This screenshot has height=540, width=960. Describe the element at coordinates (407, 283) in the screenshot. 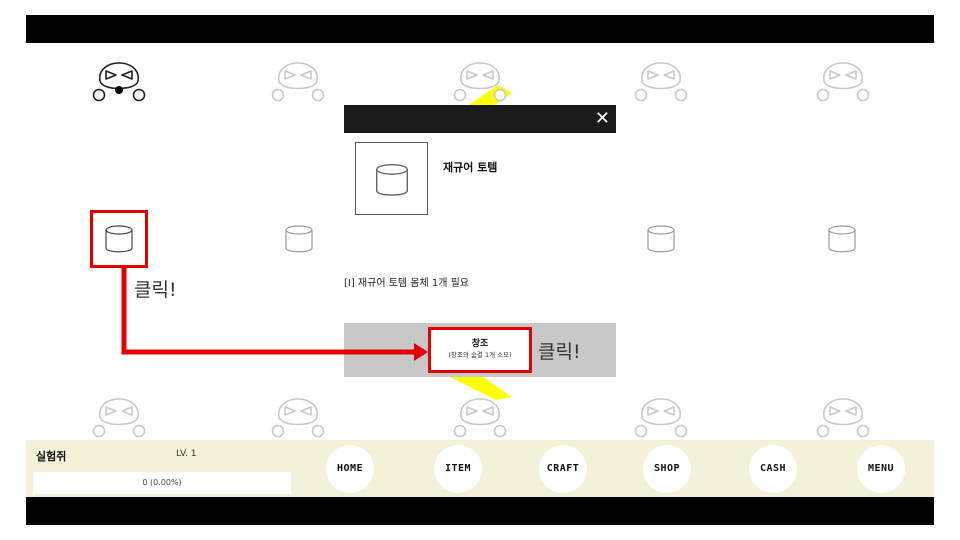

I see `craft-requirement: [I] 재규어 토템 몸체 1개 필요` at that location.